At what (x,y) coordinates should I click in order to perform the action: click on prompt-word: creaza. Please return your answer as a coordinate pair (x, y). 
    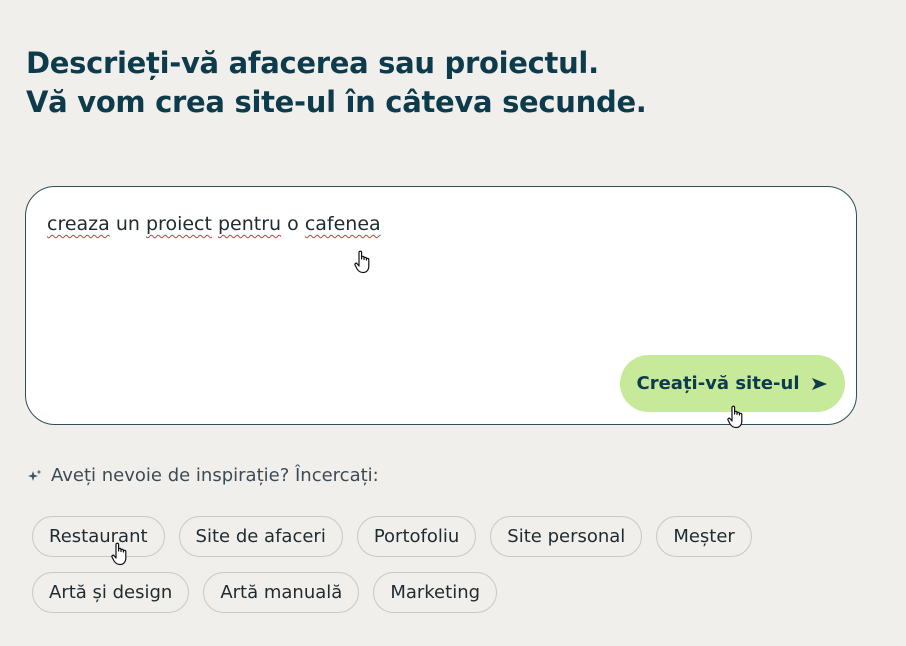
    Looking at the image, I should click on (78, 224).